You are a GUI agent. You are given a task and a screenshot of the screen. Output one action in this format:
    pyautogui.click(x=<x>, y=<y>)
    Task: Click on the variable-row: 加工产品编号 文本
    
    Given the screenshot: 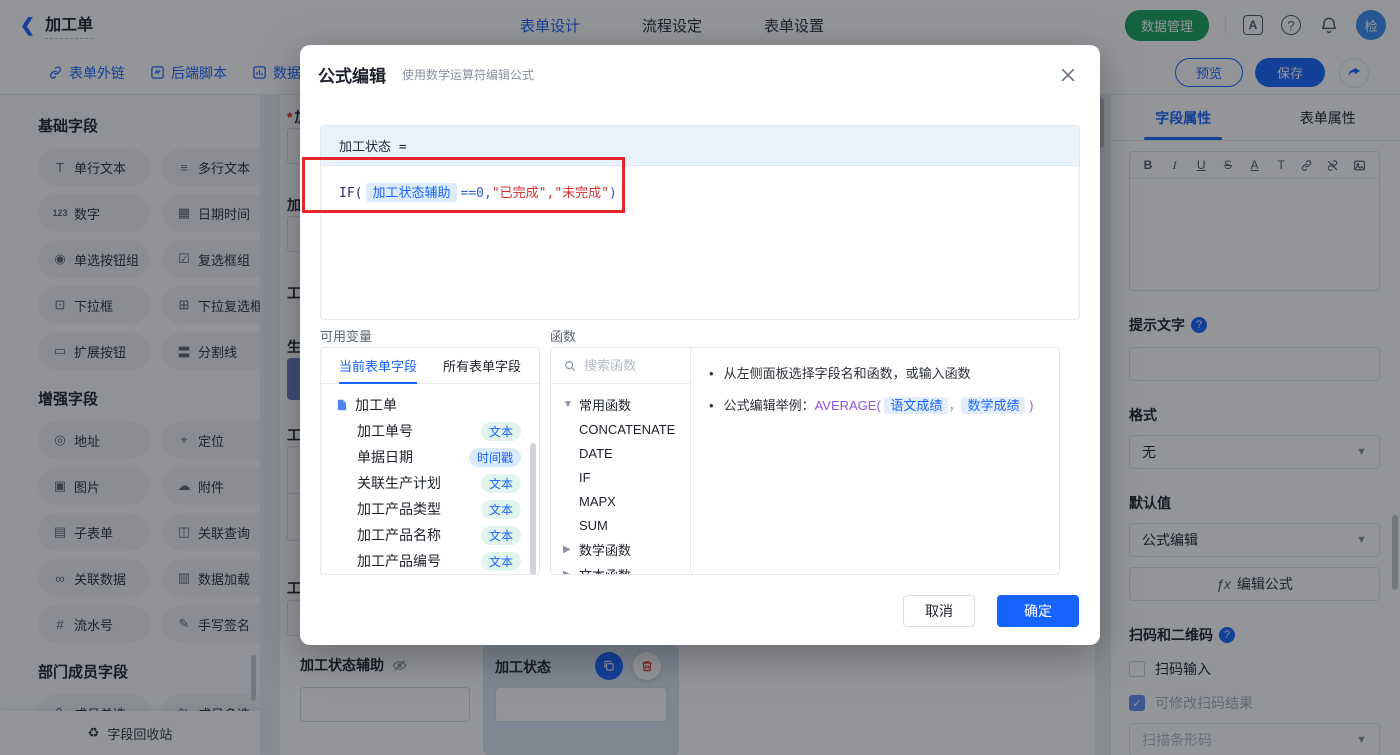 What is the action you would take?
    pyautogui.click(x=432, y=561)
    